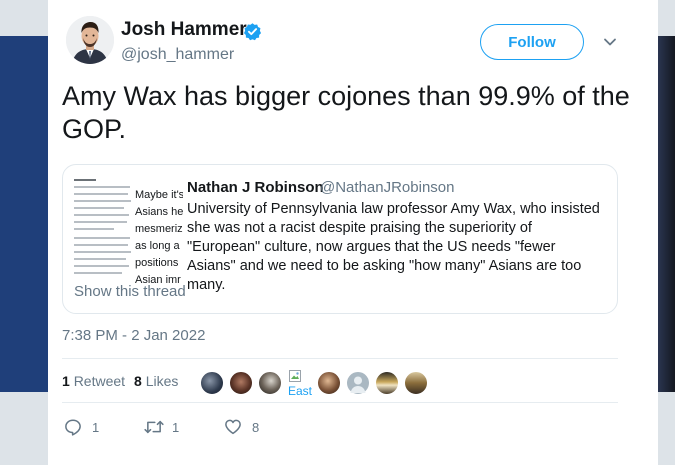  I want to click on author-handle: @josh_hammer, so click(177, 55).